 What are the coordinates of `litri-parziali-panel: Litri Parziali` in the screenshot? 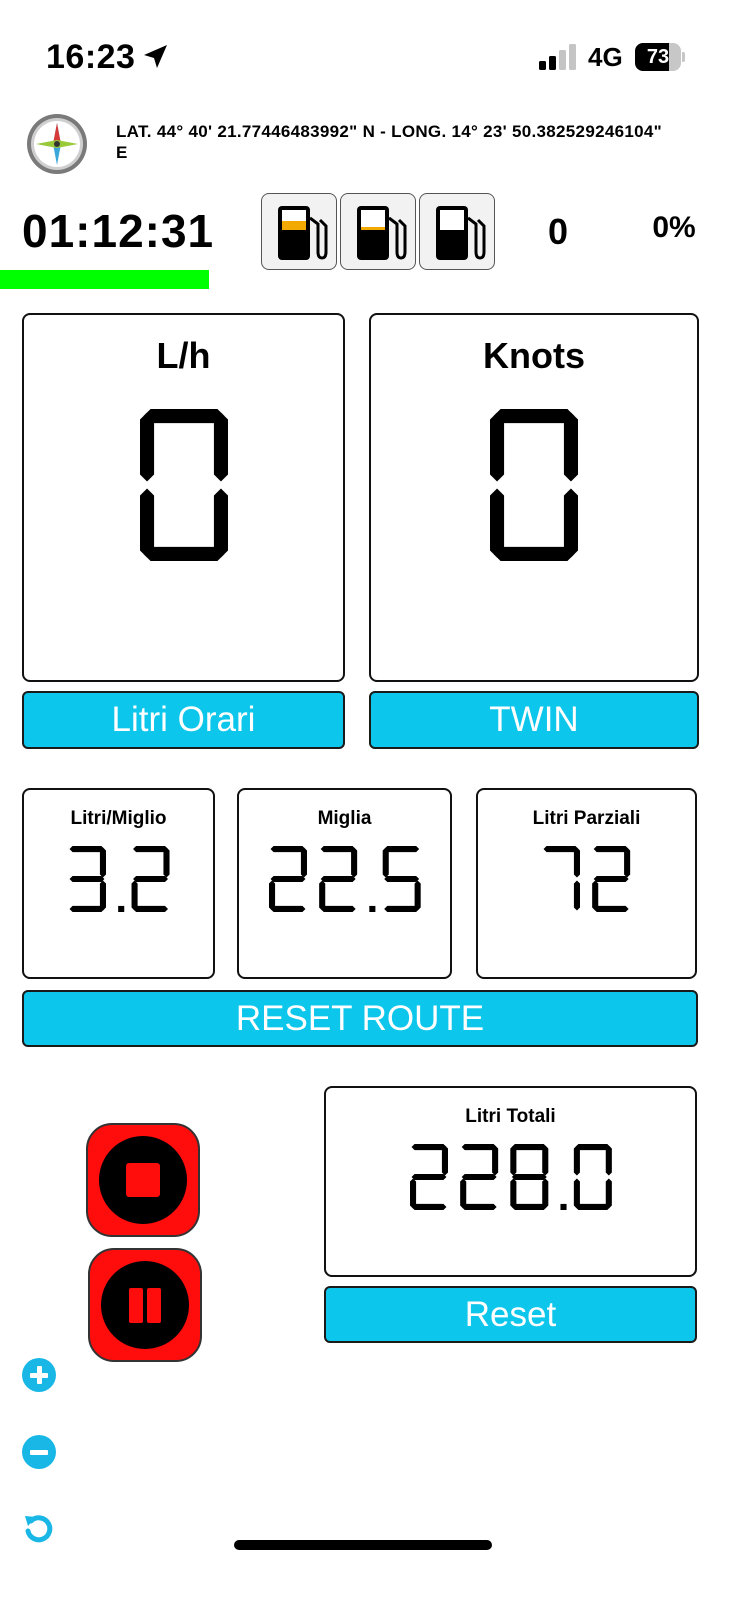 It's located at (586, 883).